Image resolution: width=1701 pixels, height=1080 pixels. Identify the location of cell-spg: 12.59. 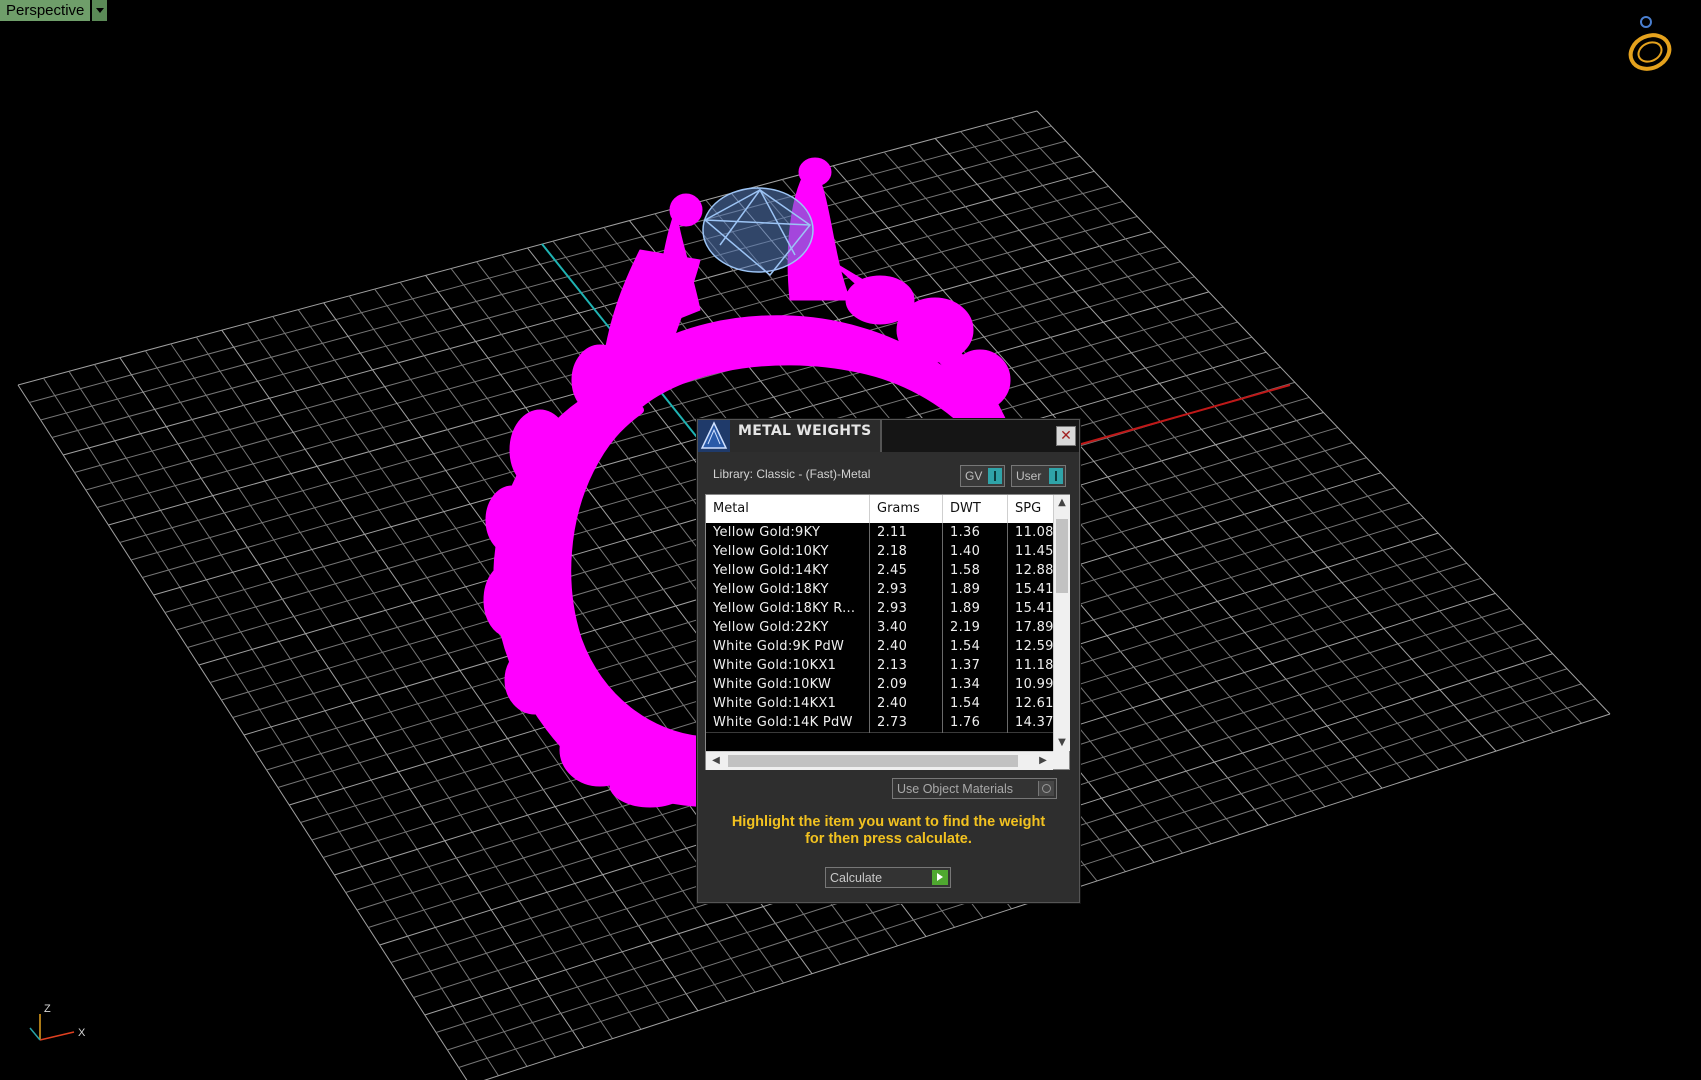
(1034, 646).